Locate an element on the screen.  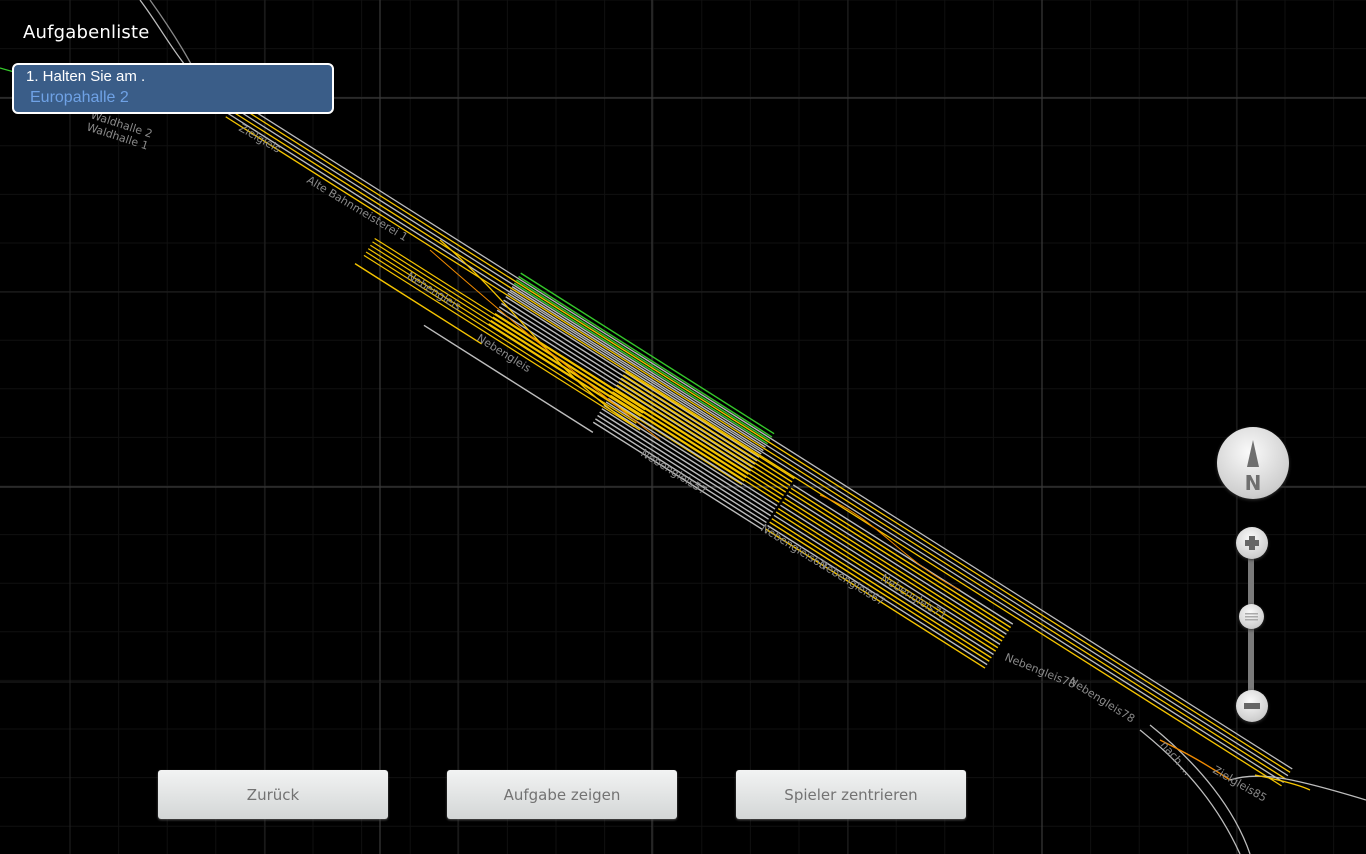
grip-icon is located at coordinates (1251, 616).